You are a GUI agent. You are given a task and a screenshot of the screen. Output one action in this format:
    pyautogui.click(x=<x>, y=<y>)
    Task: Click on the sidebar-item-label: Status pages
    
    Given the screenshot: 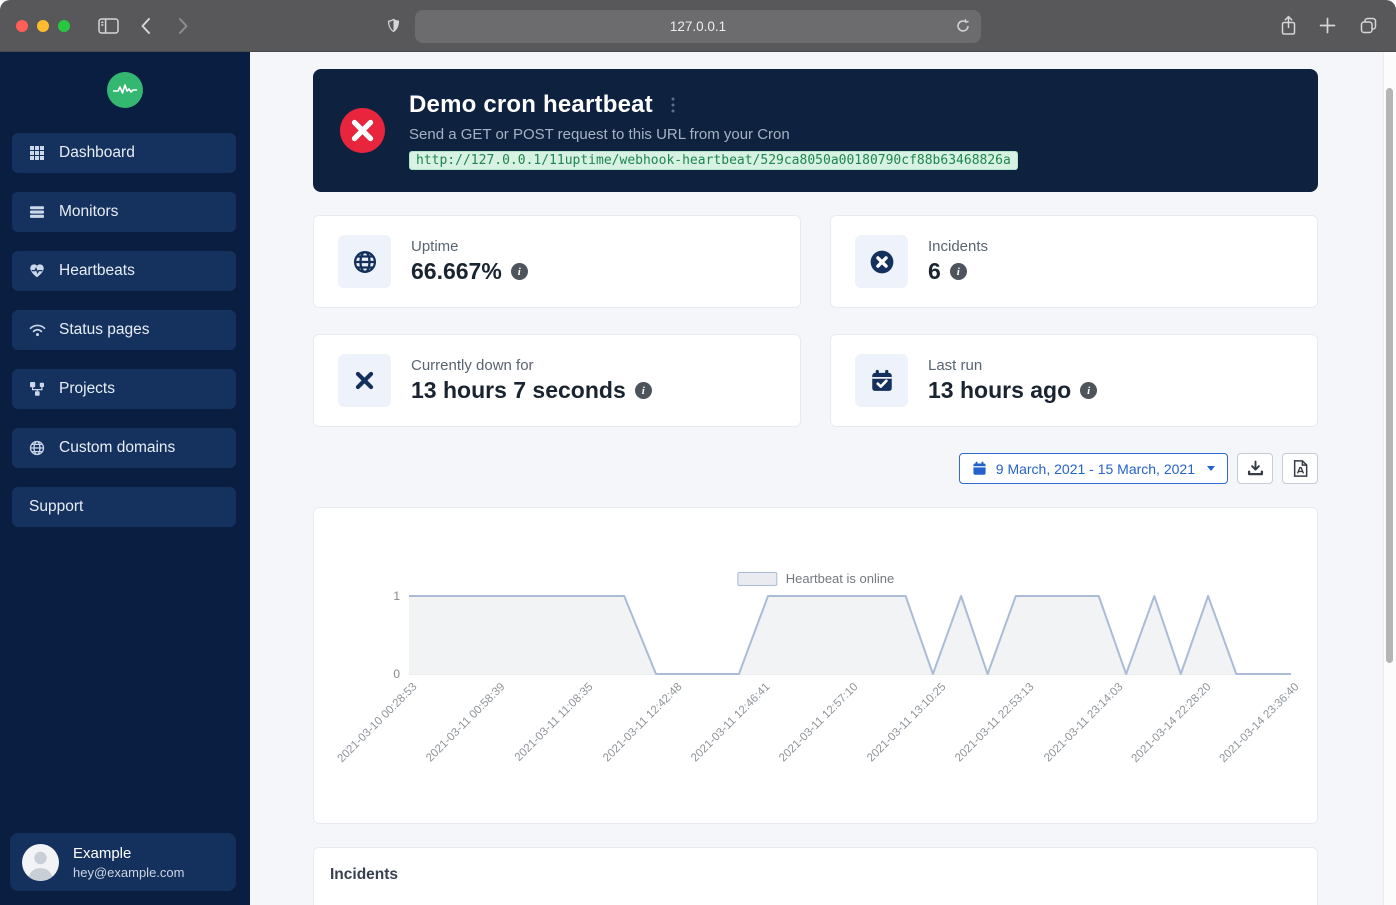 What is the action you would take?
    pyautogui.click(x=104, y=329)
    